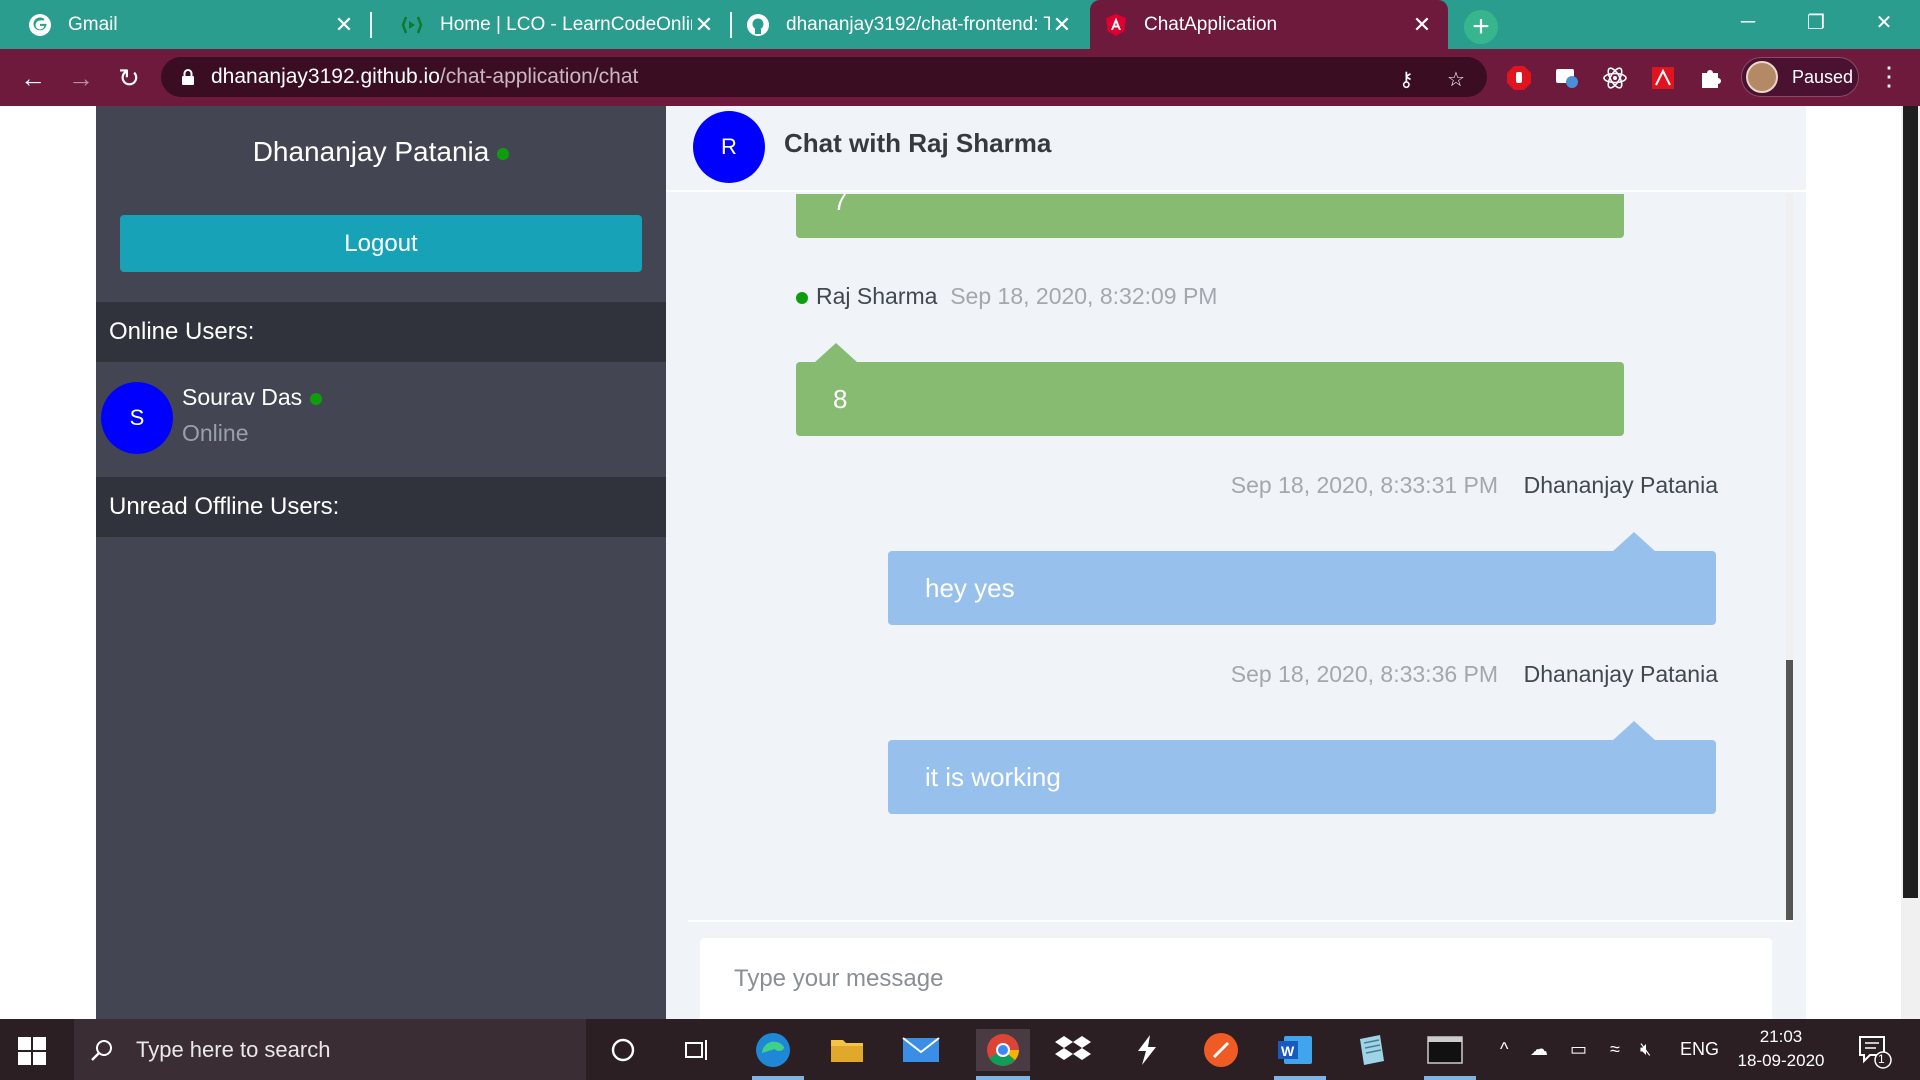 The height and width of the screenshot is (1080, 1920). Describe the element at coordinates (1711, 78) in the screenshot. I see `extensions-puzzle-icon` at that location.